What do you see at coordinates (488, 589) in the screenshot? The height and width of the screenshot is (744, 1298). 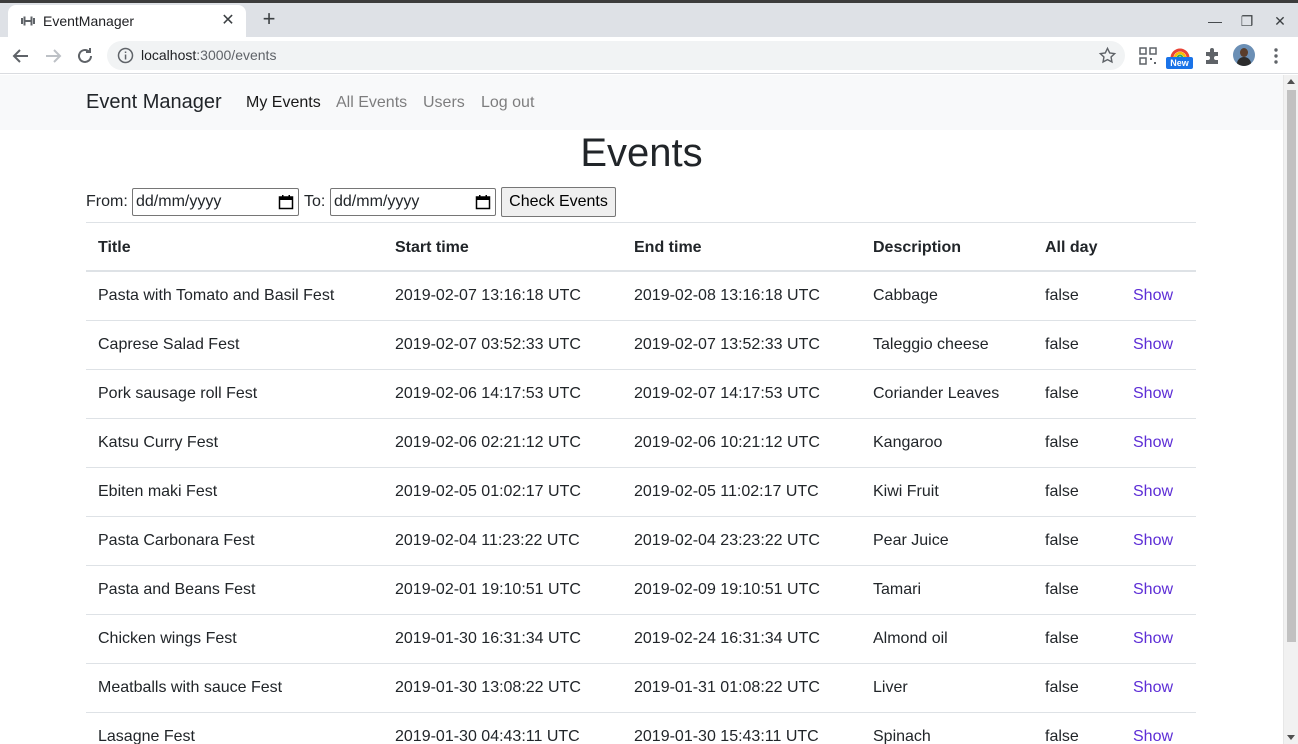 I see `cell-start-time: 2019-02-01 19:10:51 UTC` at bounding box center [488, 589].